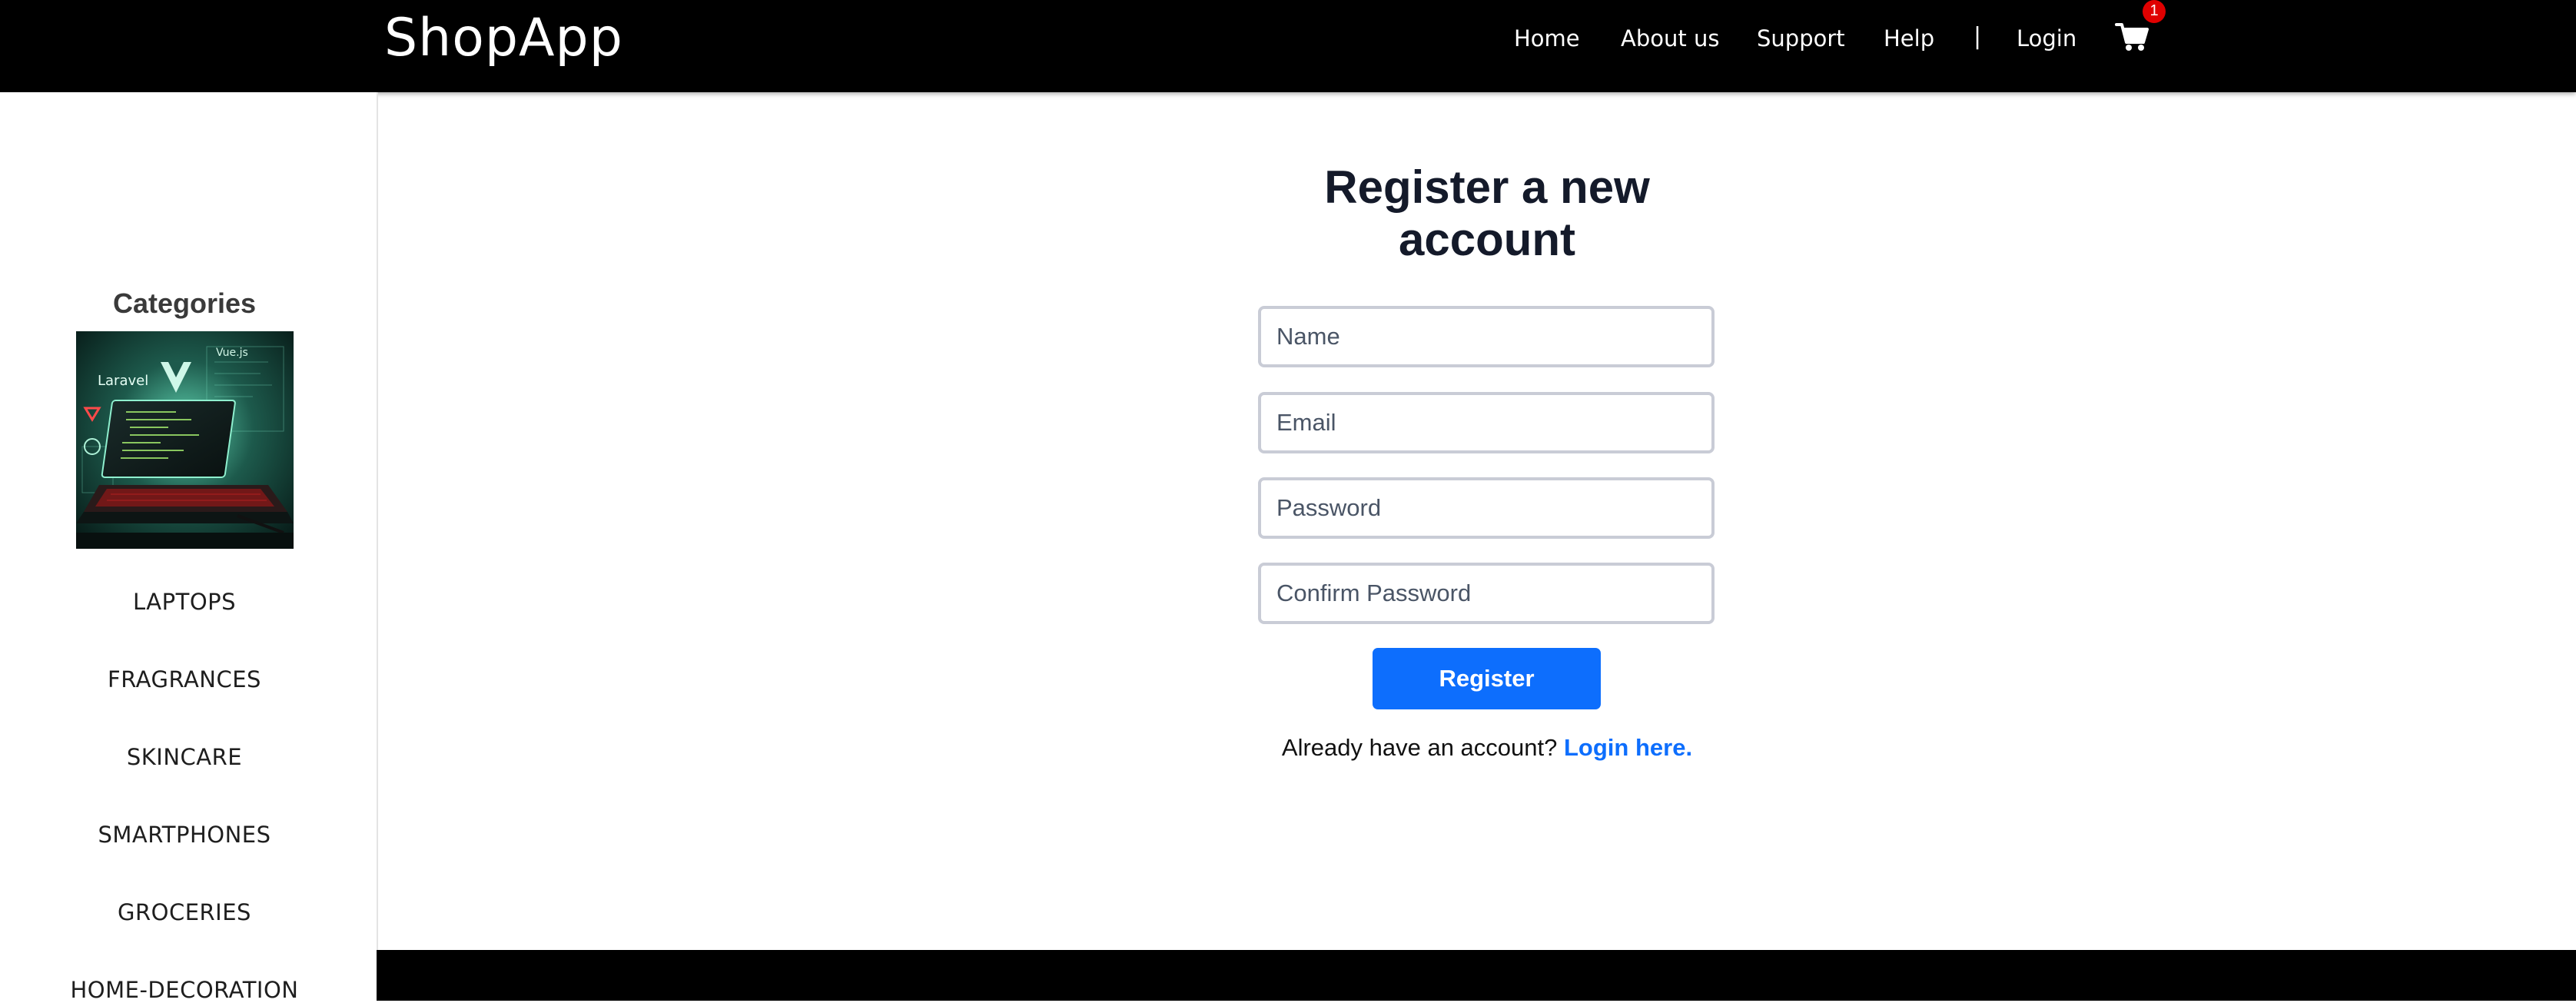 This screenshot has width=2576, height=1003. What do you see at coordinates (1801, 38) in the screenshot?
I see `nav-support-link: Support` at bounding box center [1801, 38].